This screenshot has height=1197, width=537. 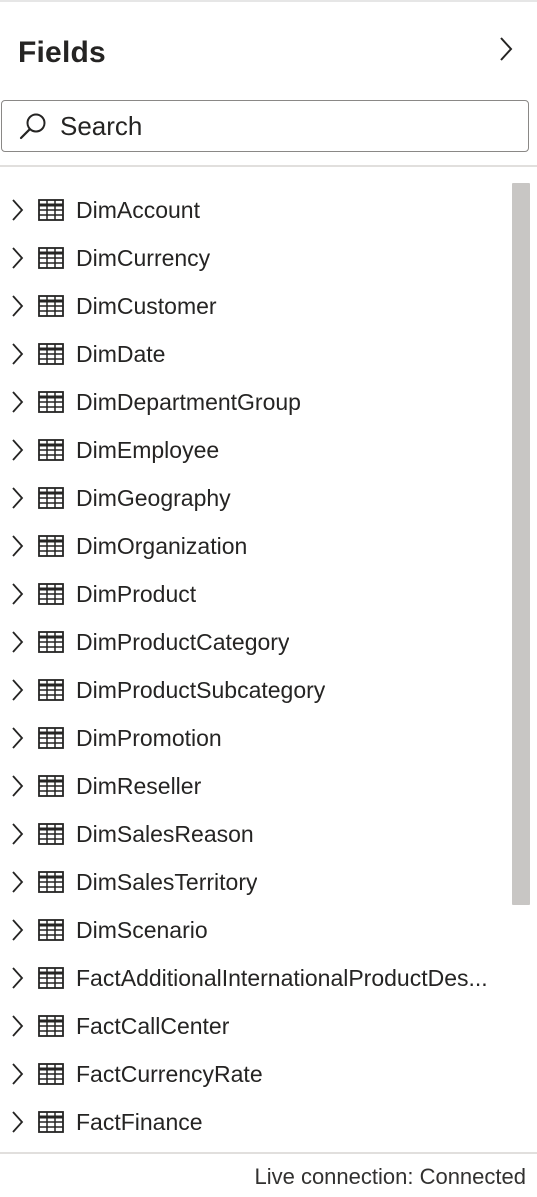 I want to click on table-name: DimPromotion, so click(x=149, y=737).